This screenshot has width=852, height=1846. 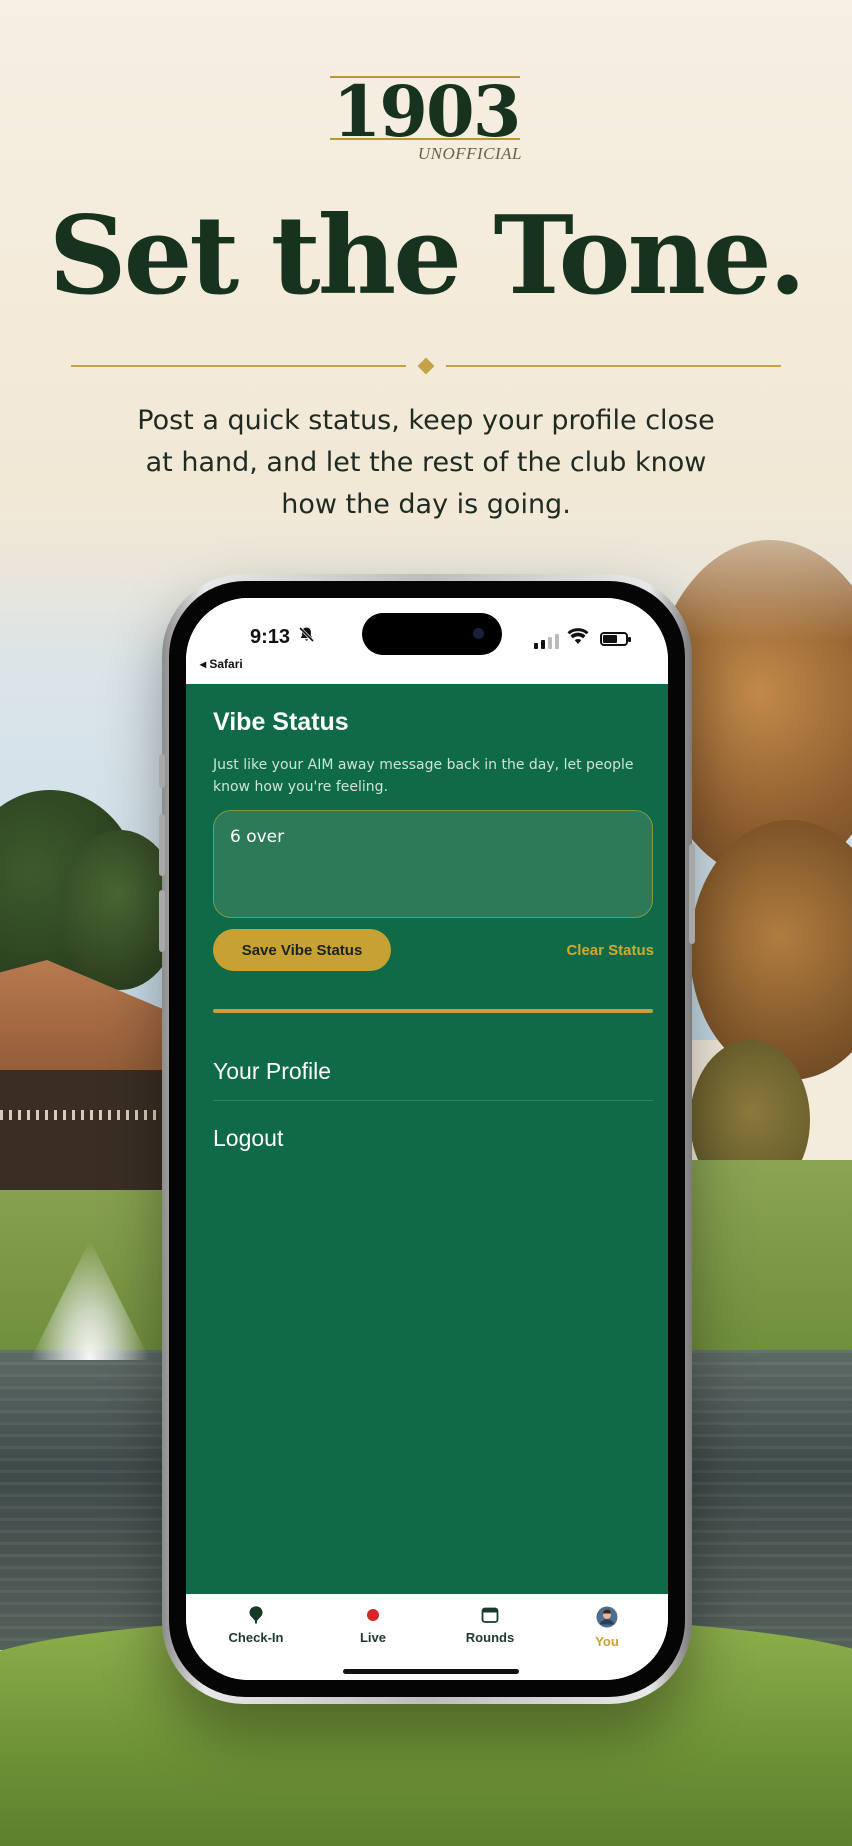 What do you see at coordinates (427, 1637) in the screenshot?
I see `tab-bar: Check-In Live Rounds You` at bounding box center [427, 1637].